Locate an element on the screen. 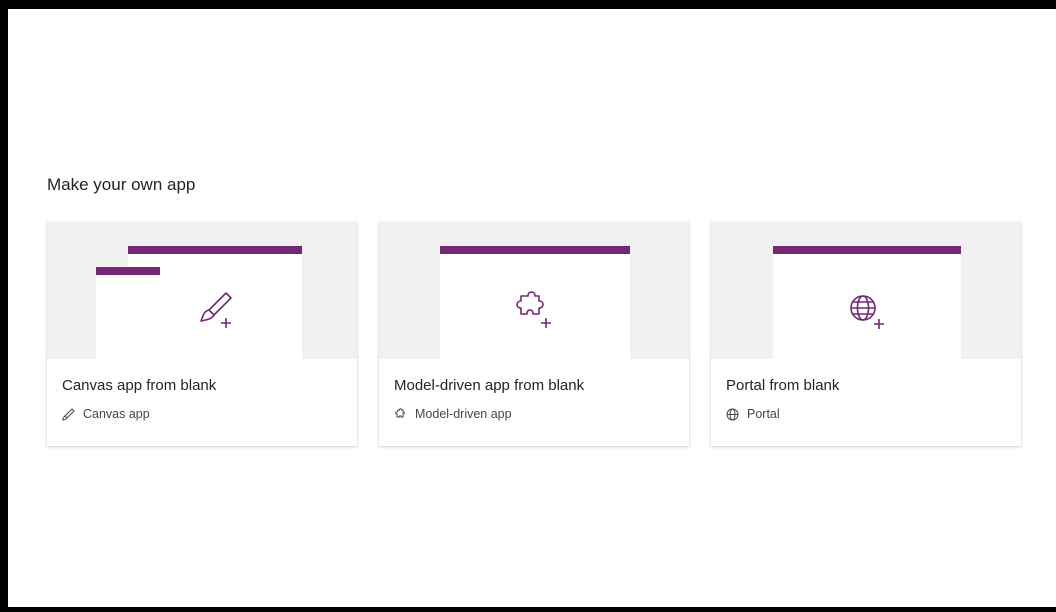 This screenshot has width=1056, height=612. card-meta: Portal is located at coordinates (753, 414).